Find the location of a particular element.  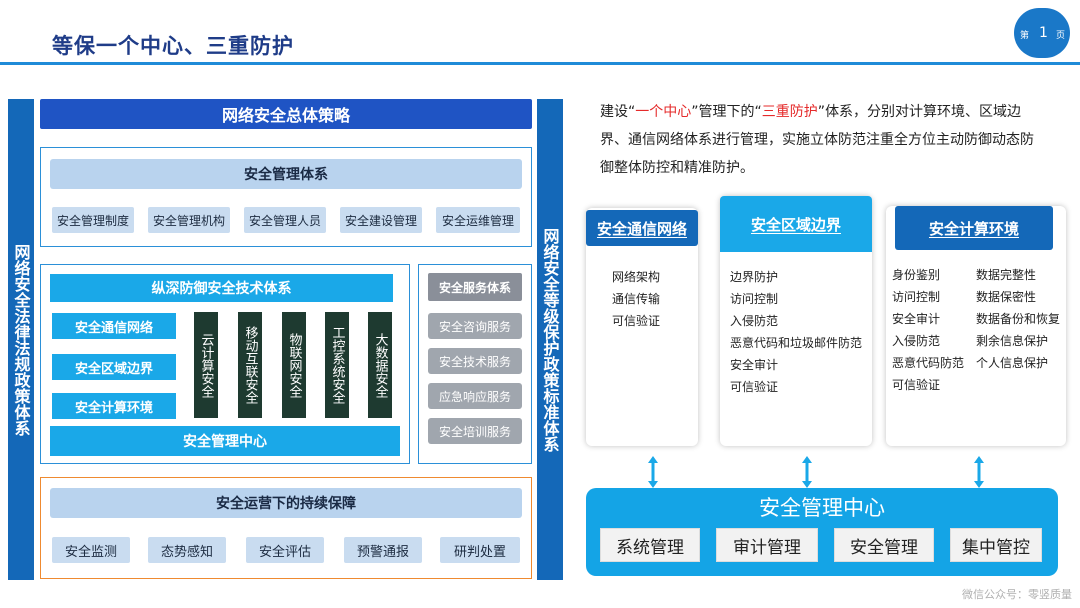

mgmt-center-item: 审计管理 is located at coordinates (767, 545).